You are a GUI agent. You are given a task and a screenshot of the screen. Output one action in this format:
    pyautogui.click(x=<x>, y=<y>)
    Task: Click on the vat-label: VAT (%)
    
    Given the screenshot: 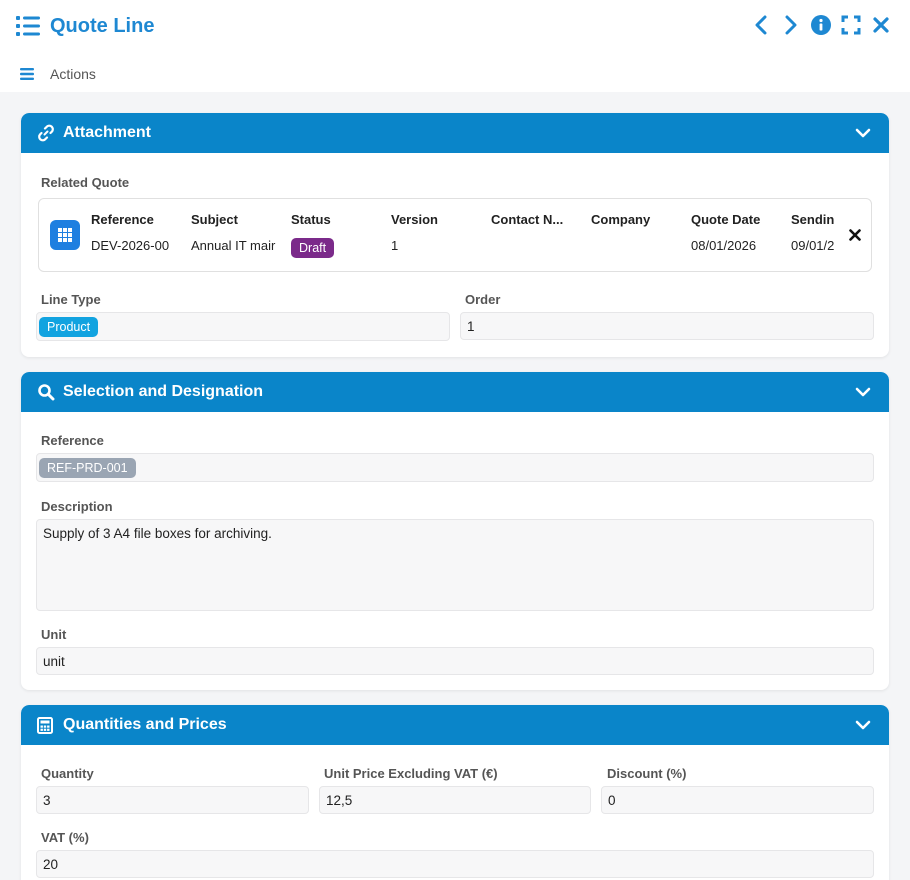 What is the action you would take?
    pyautogui.click(x=65, y=837)
    